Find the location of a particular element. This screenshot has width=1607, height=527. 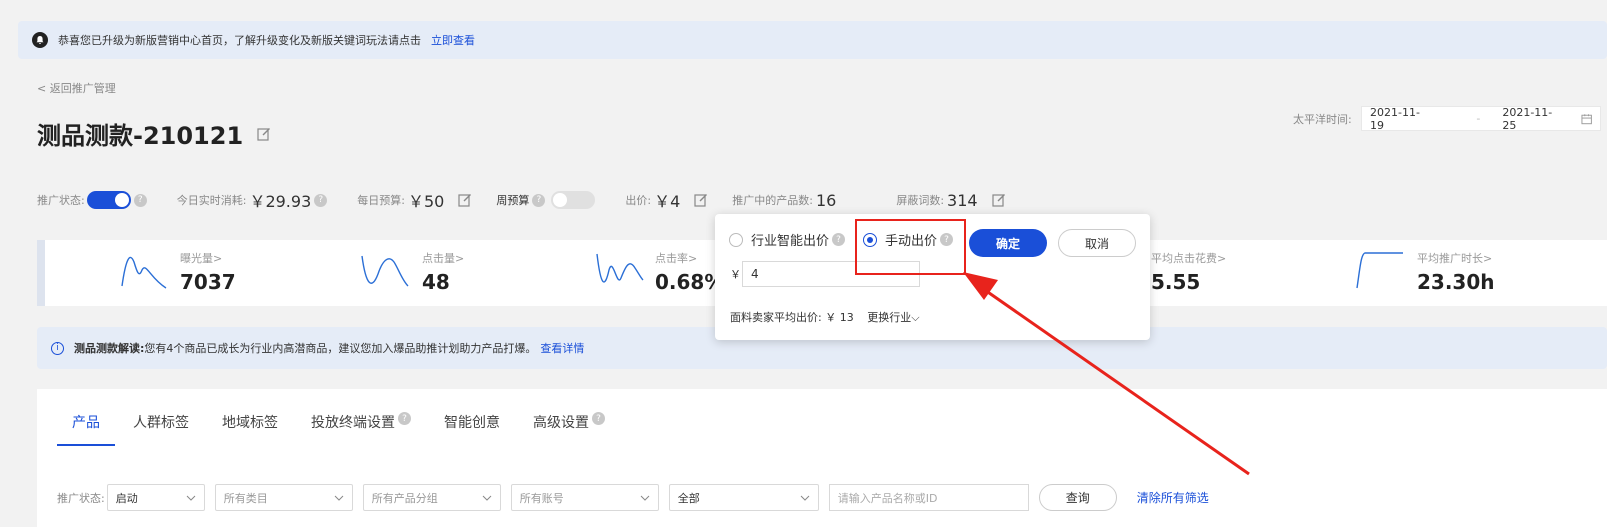

calendar-icon is located at coordinates (1586, 119).